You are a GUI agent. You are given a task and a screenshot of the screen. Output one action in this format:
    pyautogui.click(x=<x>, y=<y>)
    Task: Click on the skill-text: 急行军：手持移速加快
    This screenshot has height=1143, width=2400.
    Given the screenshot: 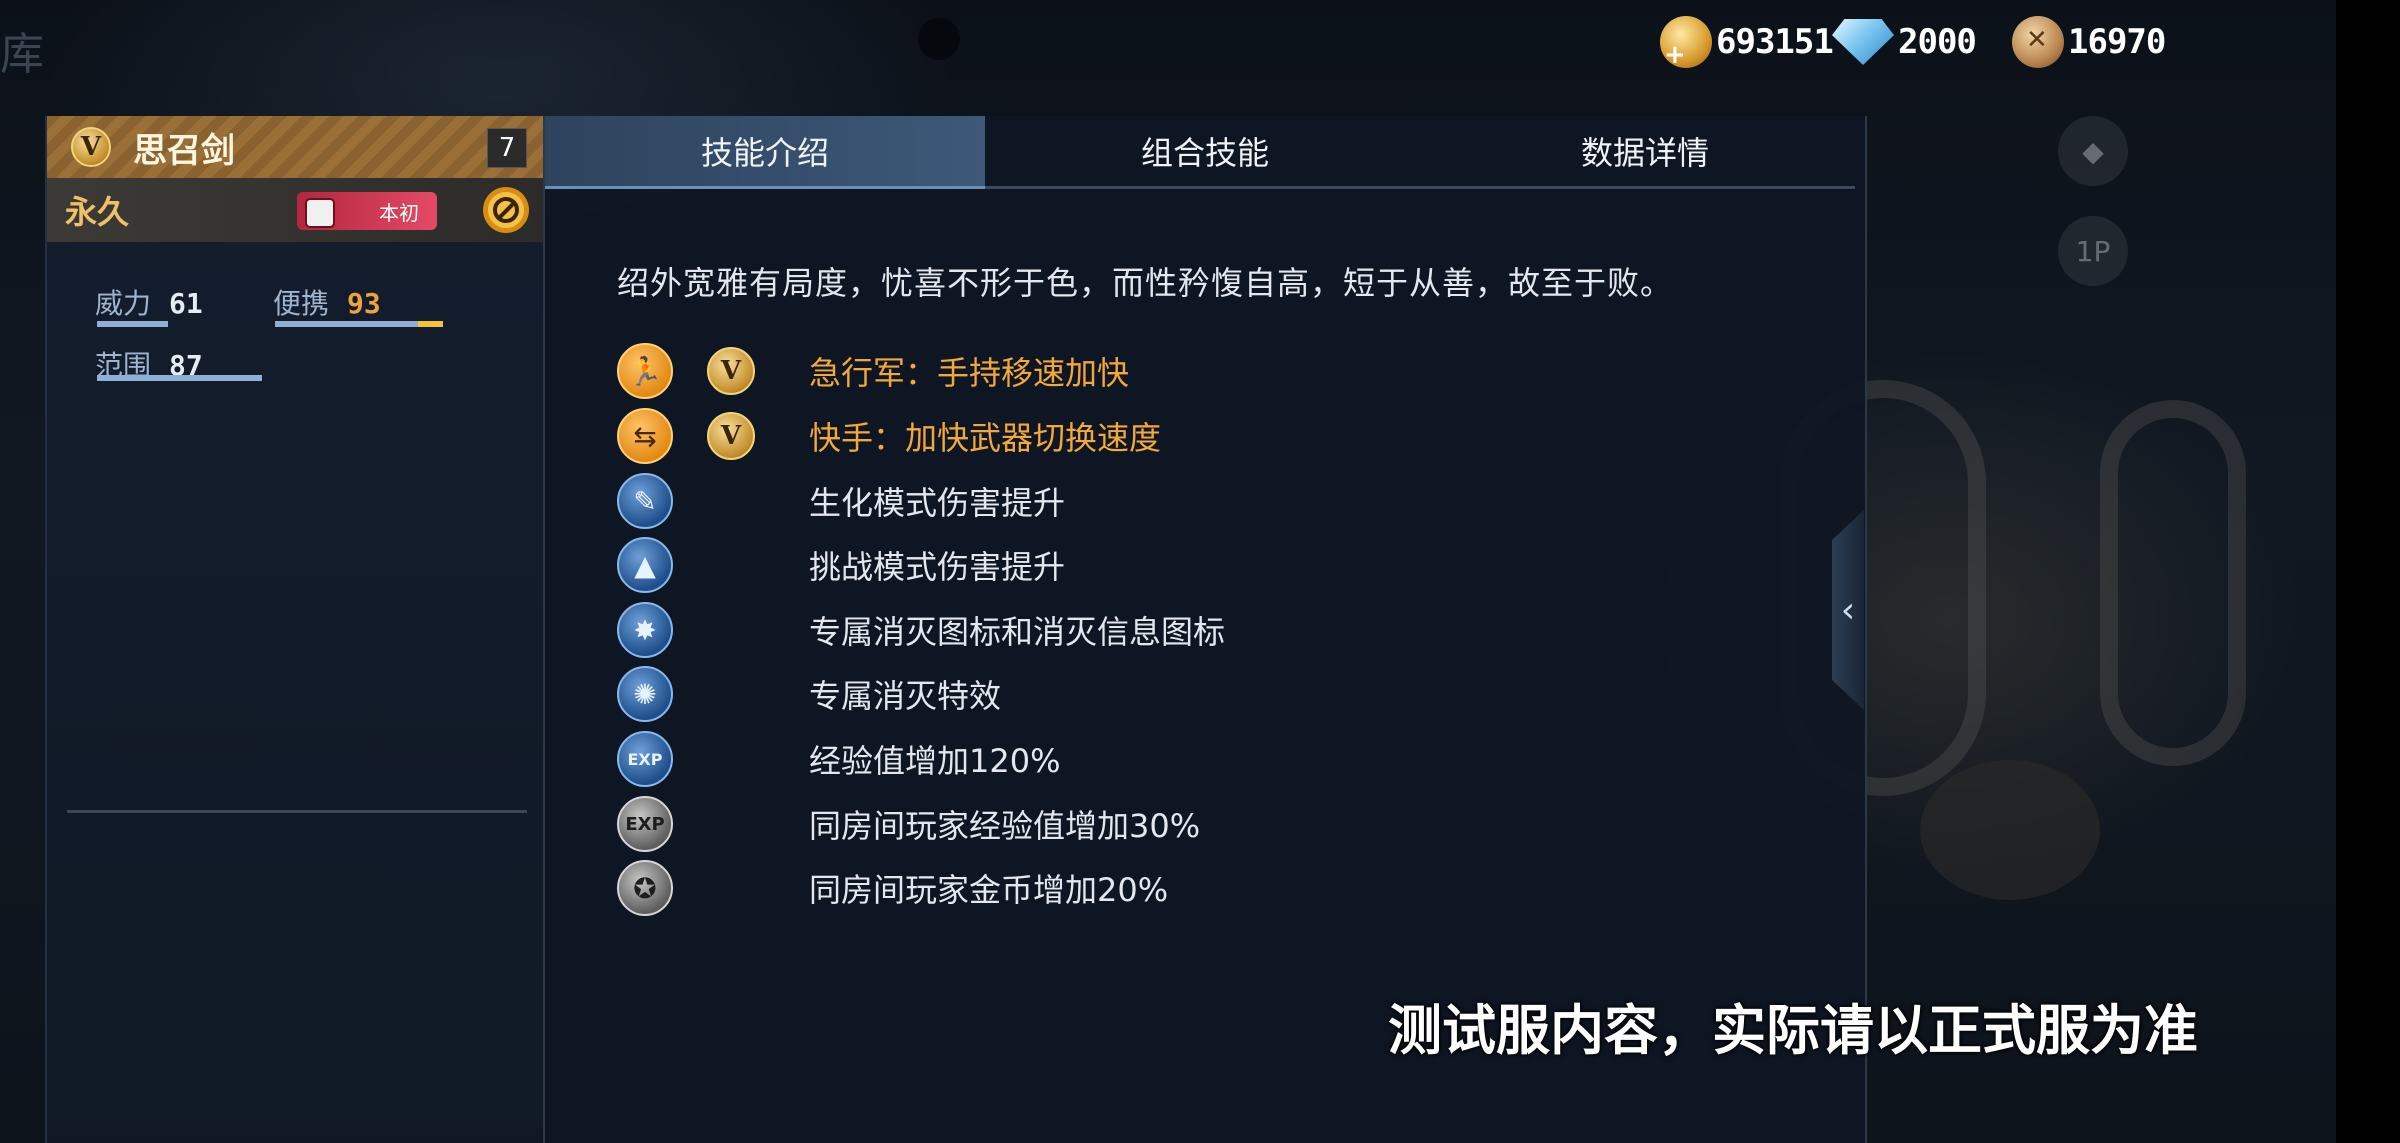 What is the action you would take?
    pyautogui.click(x=969, y=373)
    